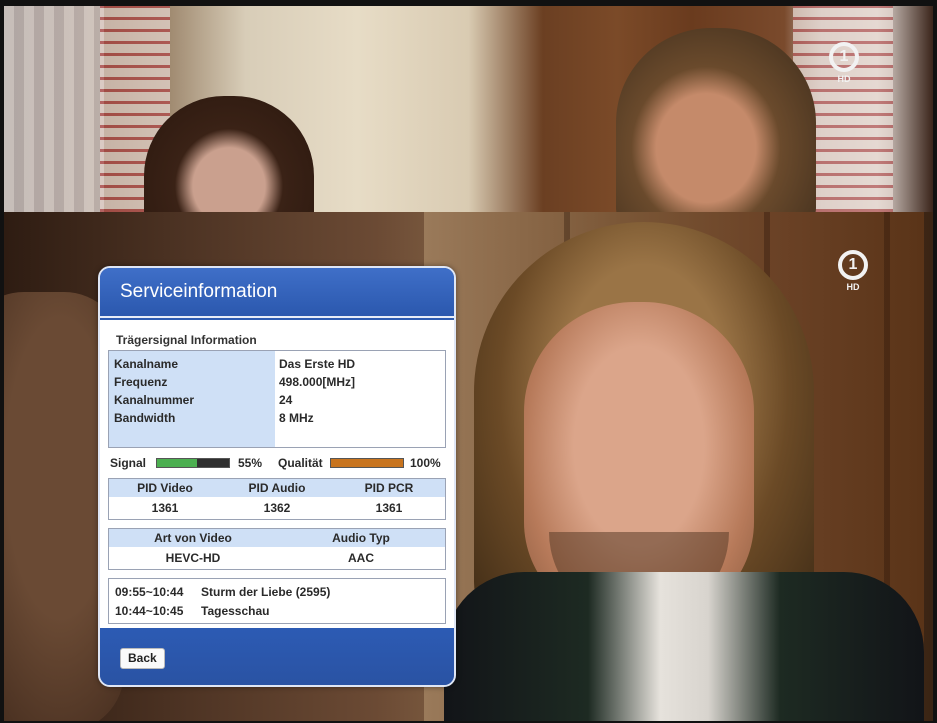  What do you see at coordinates (145, 418) in the screenshot?
I see `info-key: Bandwidth` at bounding box center [145, 418].